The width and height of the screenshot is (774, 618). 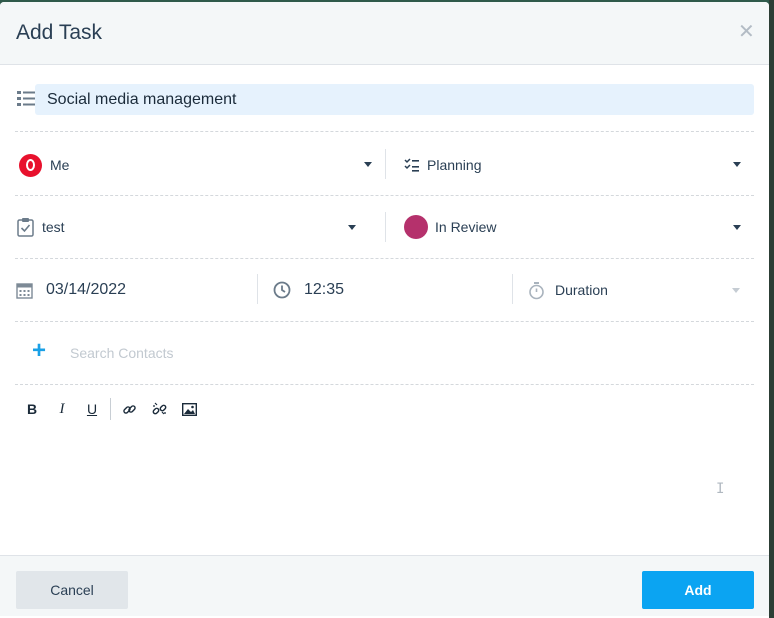 I want to click on duration-placeholder: Duration, so click(x=581, y=290).